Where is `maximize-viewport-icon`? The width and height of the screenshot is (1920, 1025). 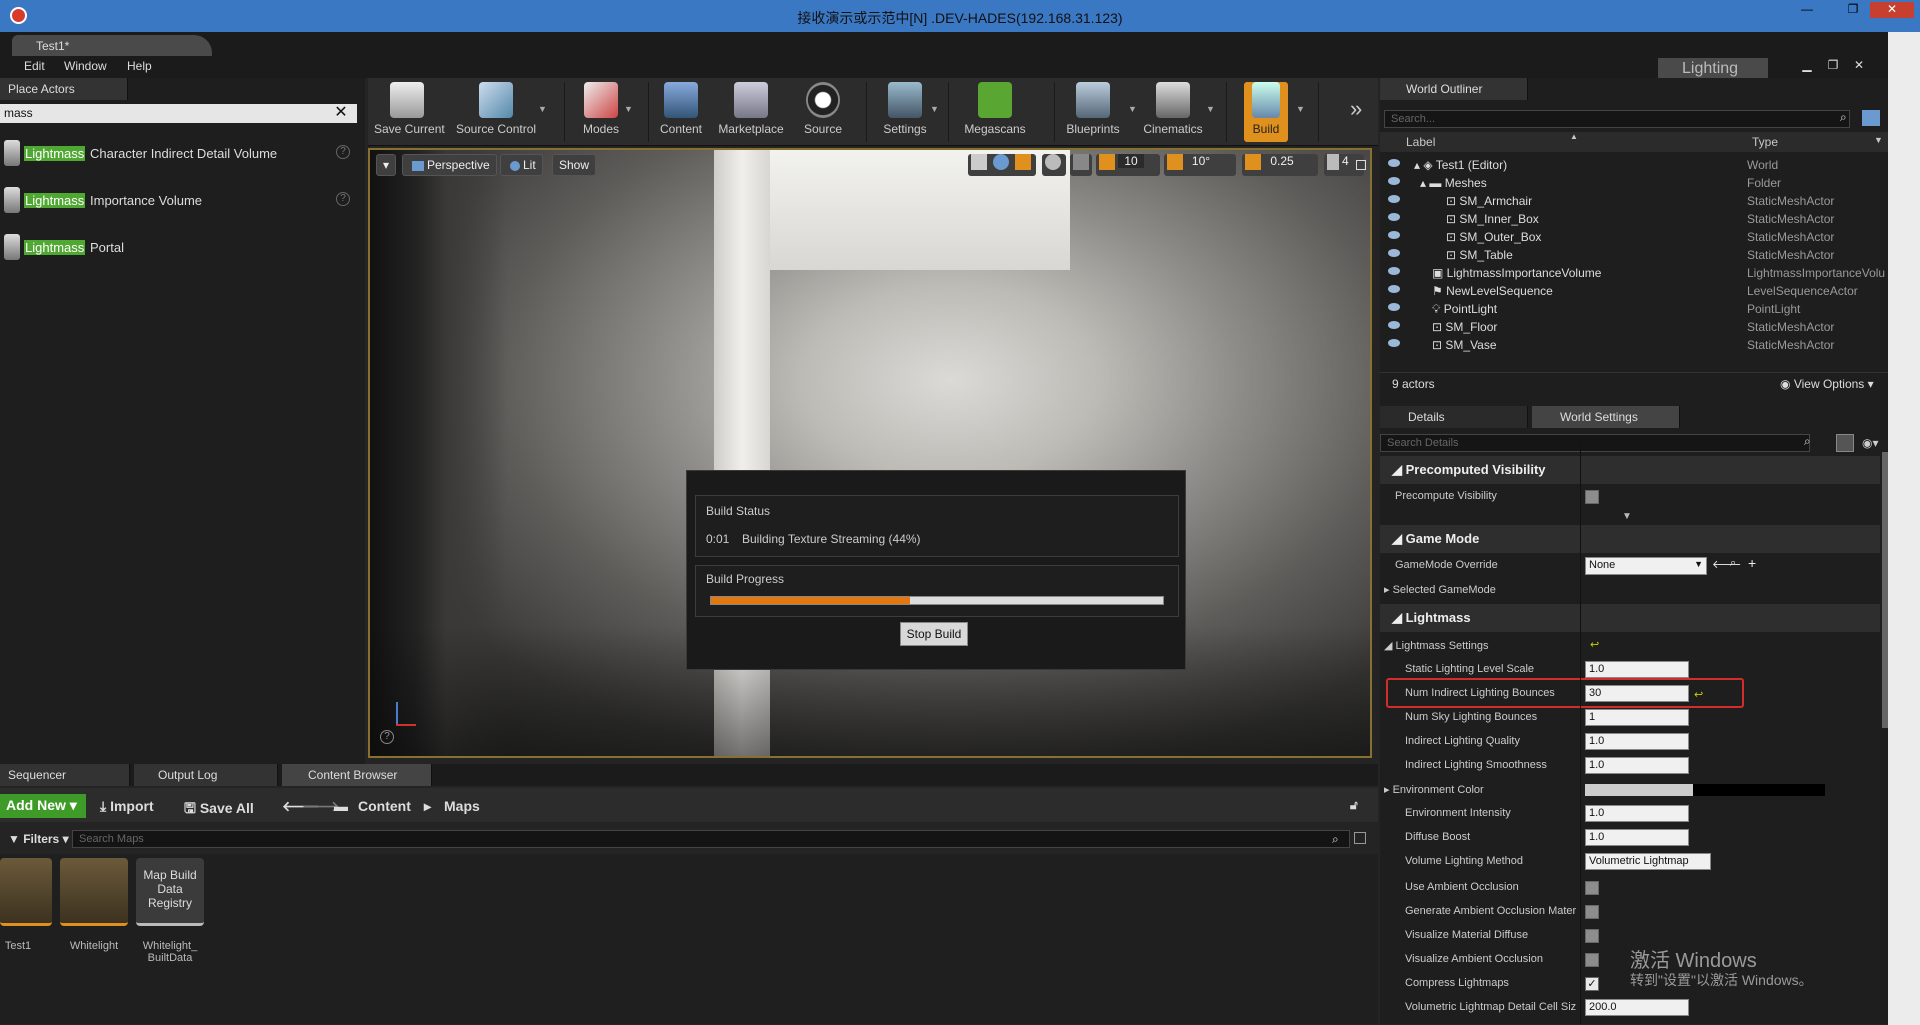 maximize-viewport-icon is located at coordinates (1361, 165).